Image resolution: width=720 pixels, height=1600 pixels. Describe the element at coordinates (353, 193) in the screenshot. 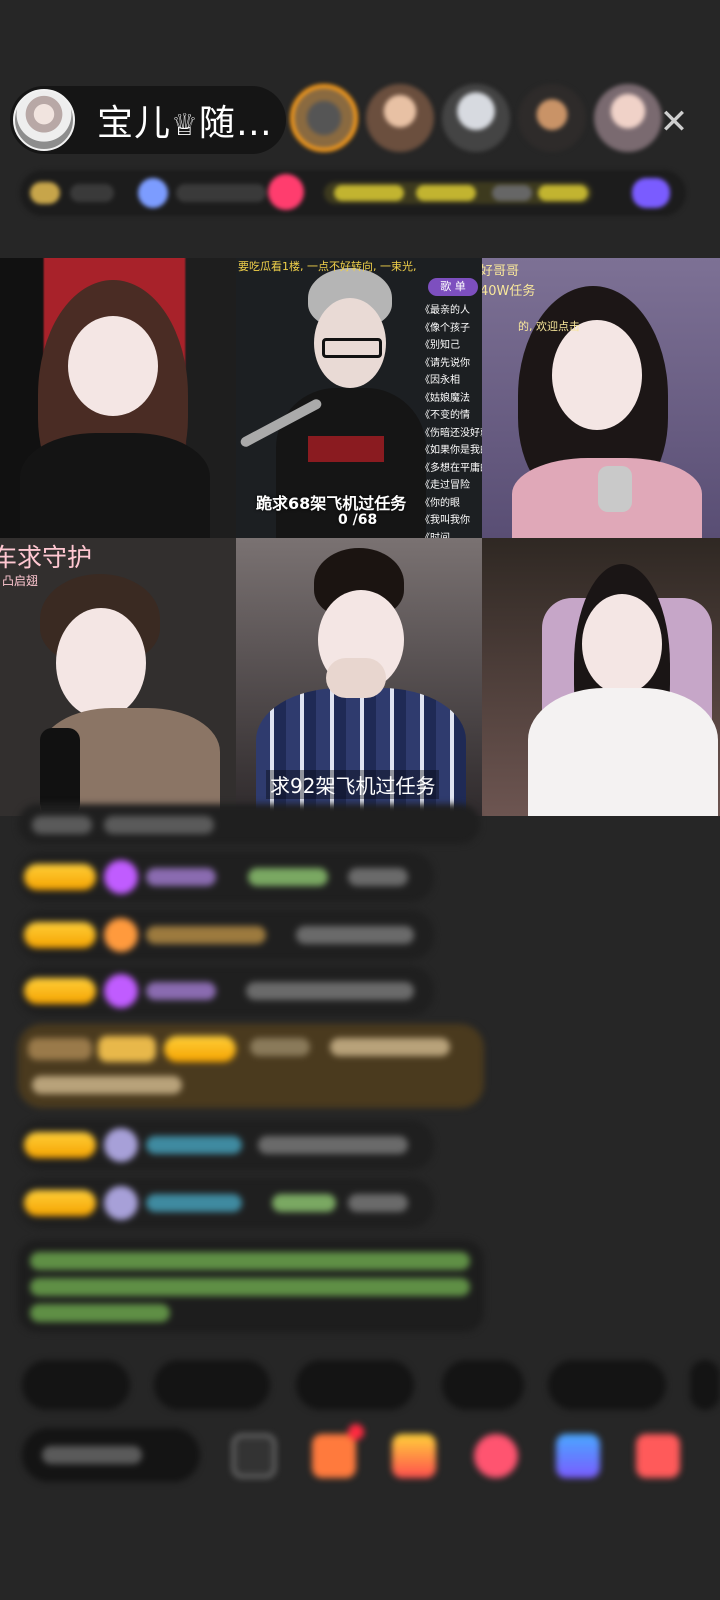

I see `tag-bar` at that location.